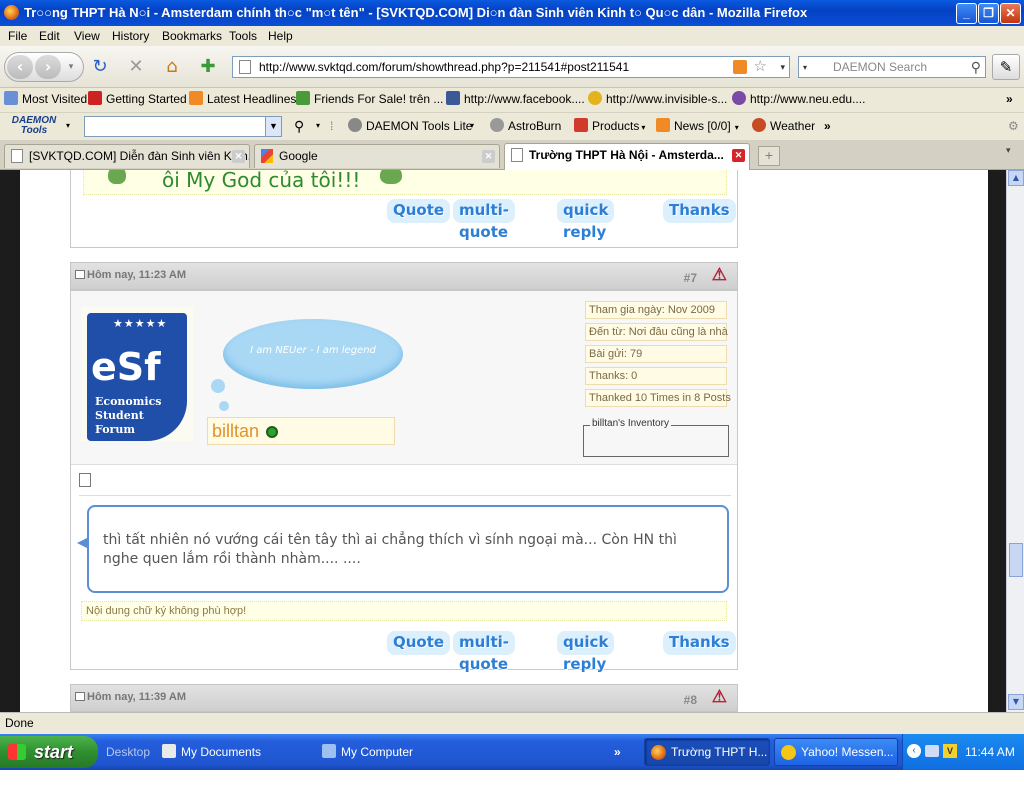 Image resolution: width=1024 pixels, height=800 pixels. What do you see at coordinates (192, 36) in the screenshot?
I see `menu-bookmarks: Bookmarks` at bounding box center [192, 36].